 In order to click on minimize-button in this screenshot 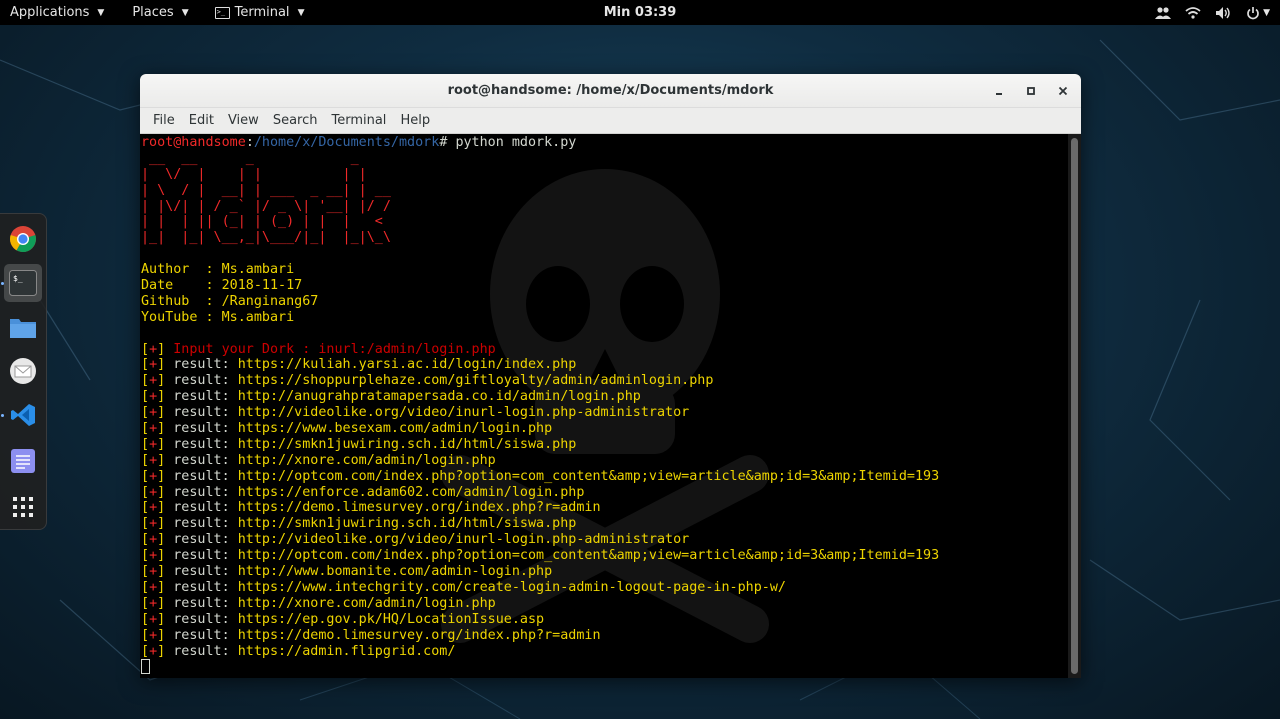, I will do `click(999, 91)`.